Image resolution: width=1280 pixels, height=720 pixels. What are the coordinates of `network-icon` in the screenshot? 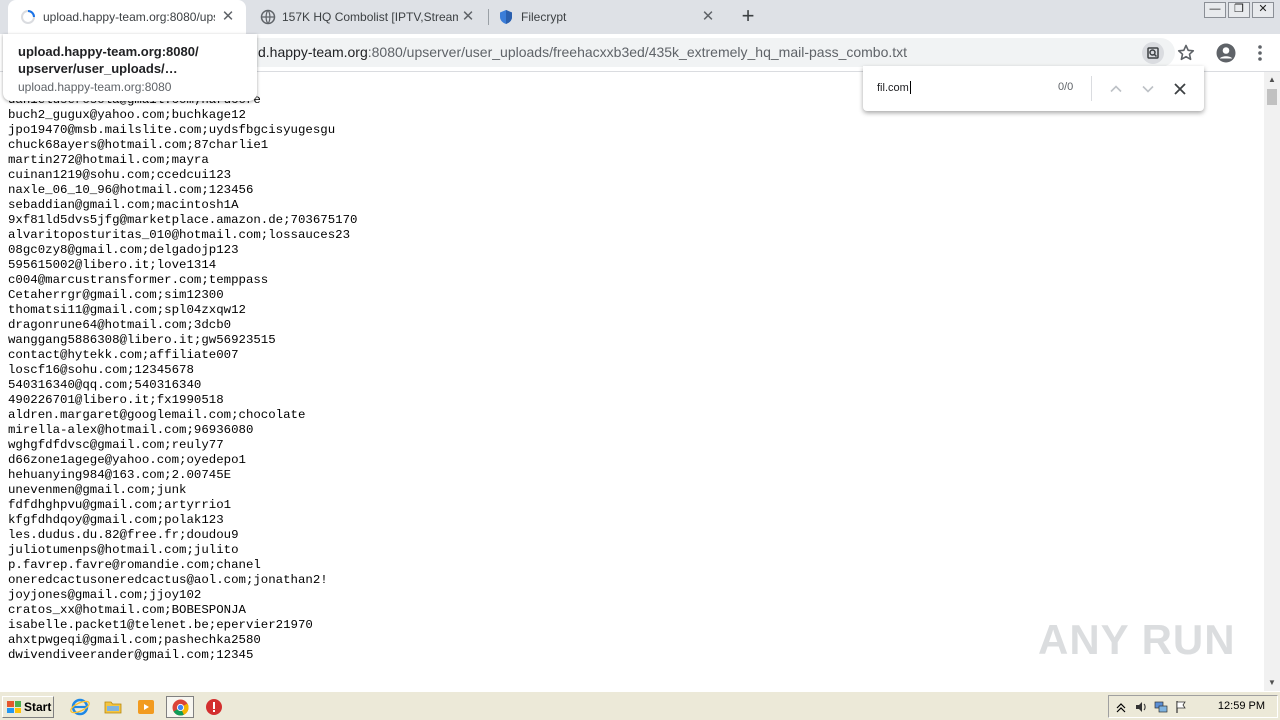 It's located at (1161, 707).